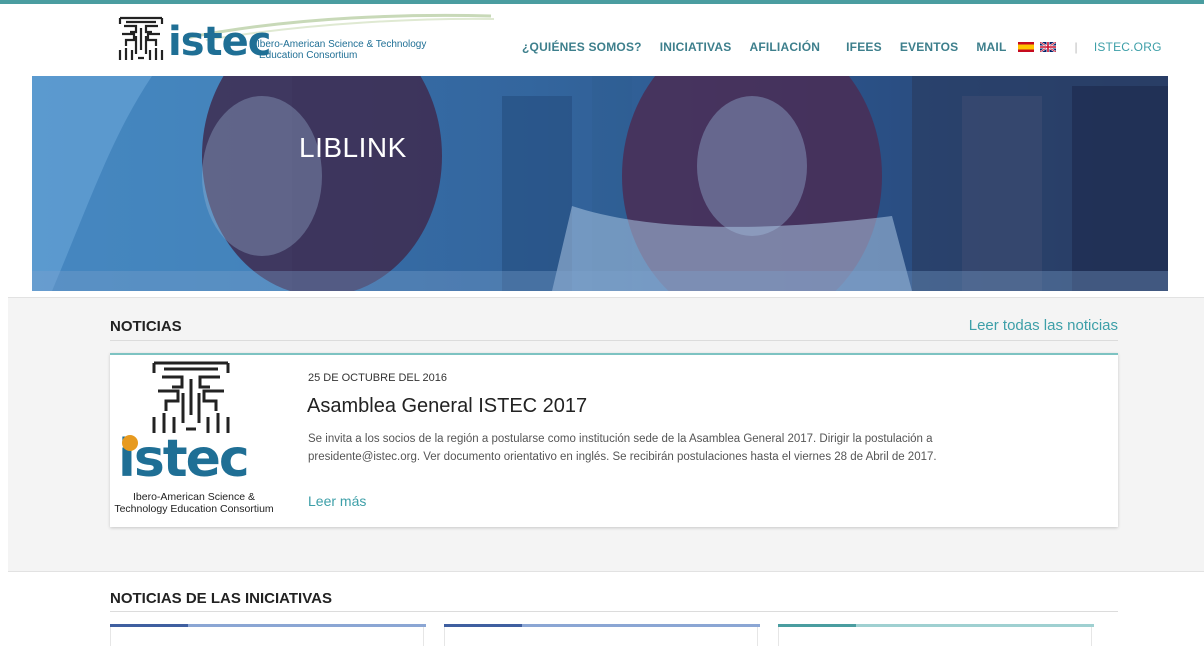 This screenshot has width=1204, height=646. I want to click on initiative-card-1-accent, so click(268, 625).